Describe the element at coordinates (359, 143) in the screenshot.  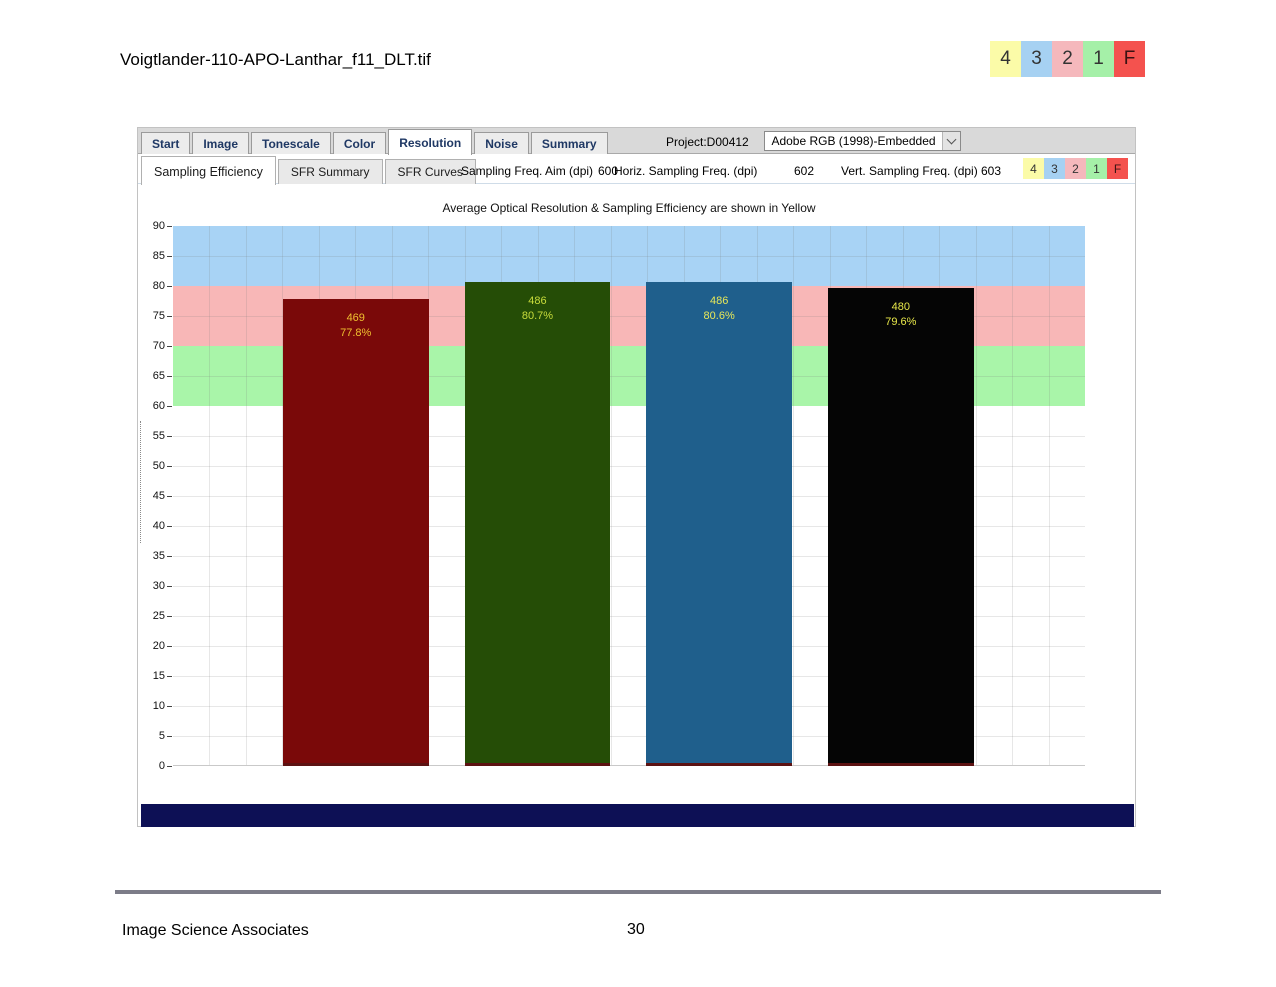
I see `tab-color: Color` at that location.